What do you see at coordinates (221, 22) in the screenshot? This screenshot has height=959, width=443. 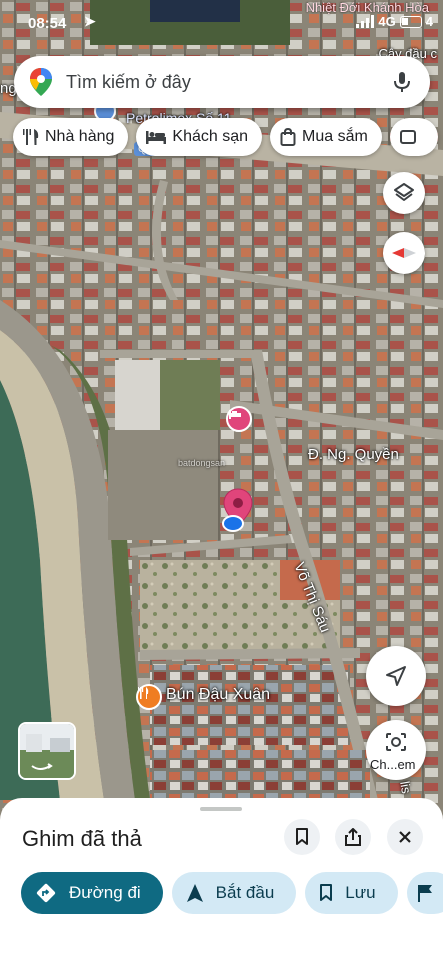 I see `status-bar: 08:54 ➤ 4G 4` at bounding box center [221, 22].